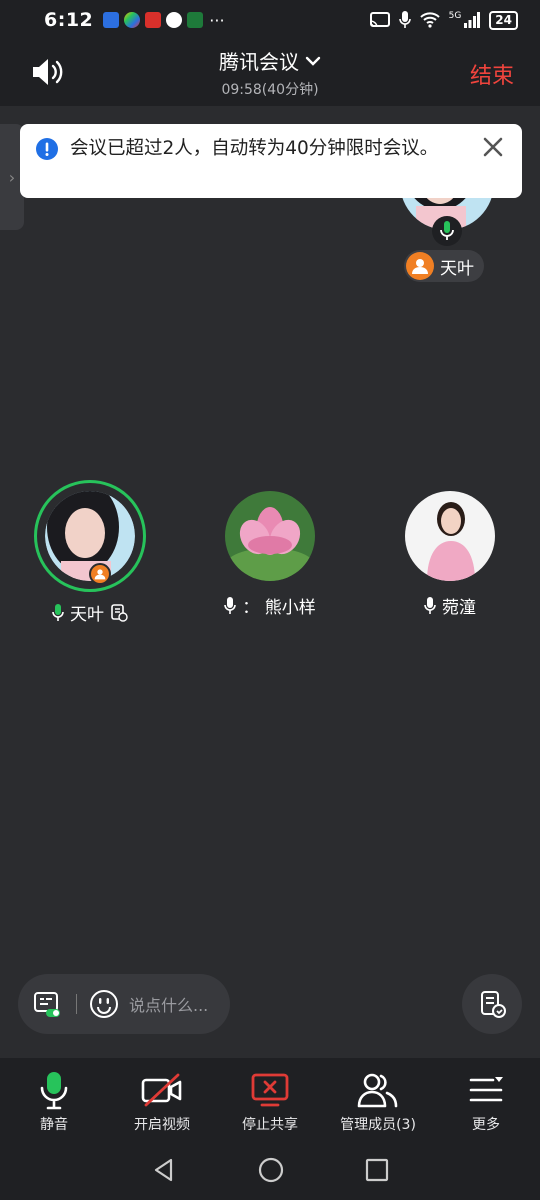 Image resolution: width=540 pixels, height=1200 pixels. What do you see at coordinates (270, 90) in the screenshot?
I see `meeting-timer: 09:58(40分钟)` at bounding box center [270, 90].